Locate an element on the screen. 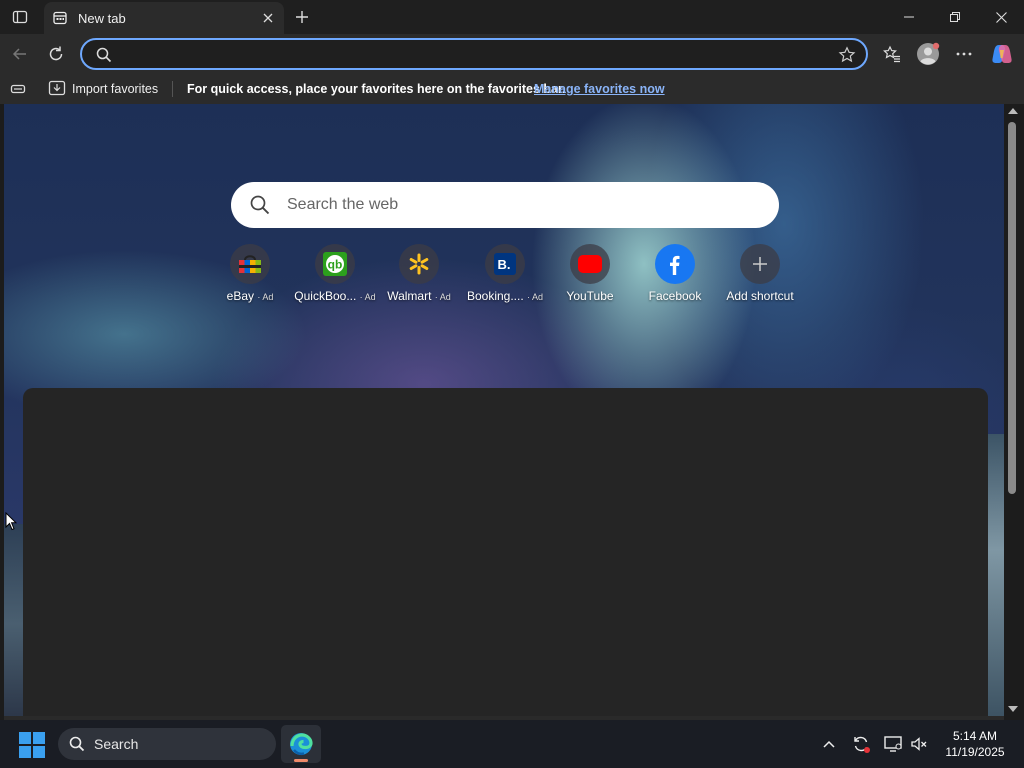 The image size is (1024, 768). tab-title: New tab is located at coordinates (102, 18).